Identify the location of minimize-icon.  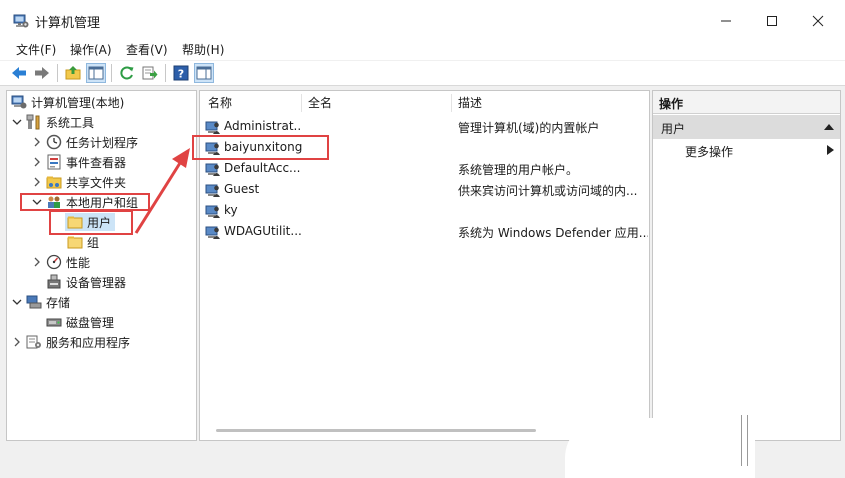
(726, 21).